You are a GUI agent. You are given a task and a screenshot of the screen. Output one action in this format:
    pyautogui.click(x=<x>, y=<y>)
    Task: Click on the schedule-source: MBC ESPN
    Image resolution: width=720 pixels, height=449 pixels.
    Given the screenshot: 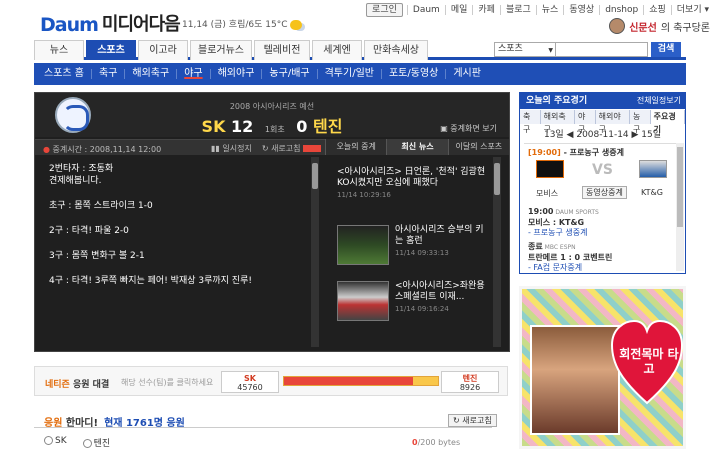 What is the action you would take?
    pyautogui.click(x=559, y=247)
    